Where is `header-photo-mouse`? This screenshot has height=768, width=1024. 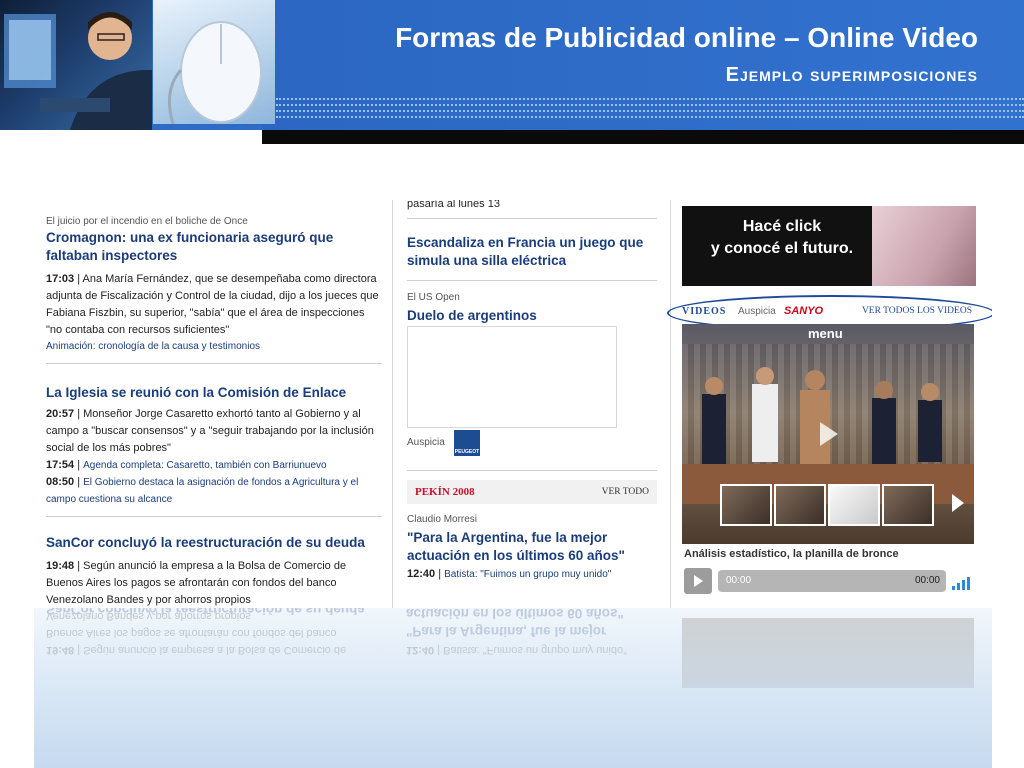
header-photo-mouse is located at coordinates (214, 62).